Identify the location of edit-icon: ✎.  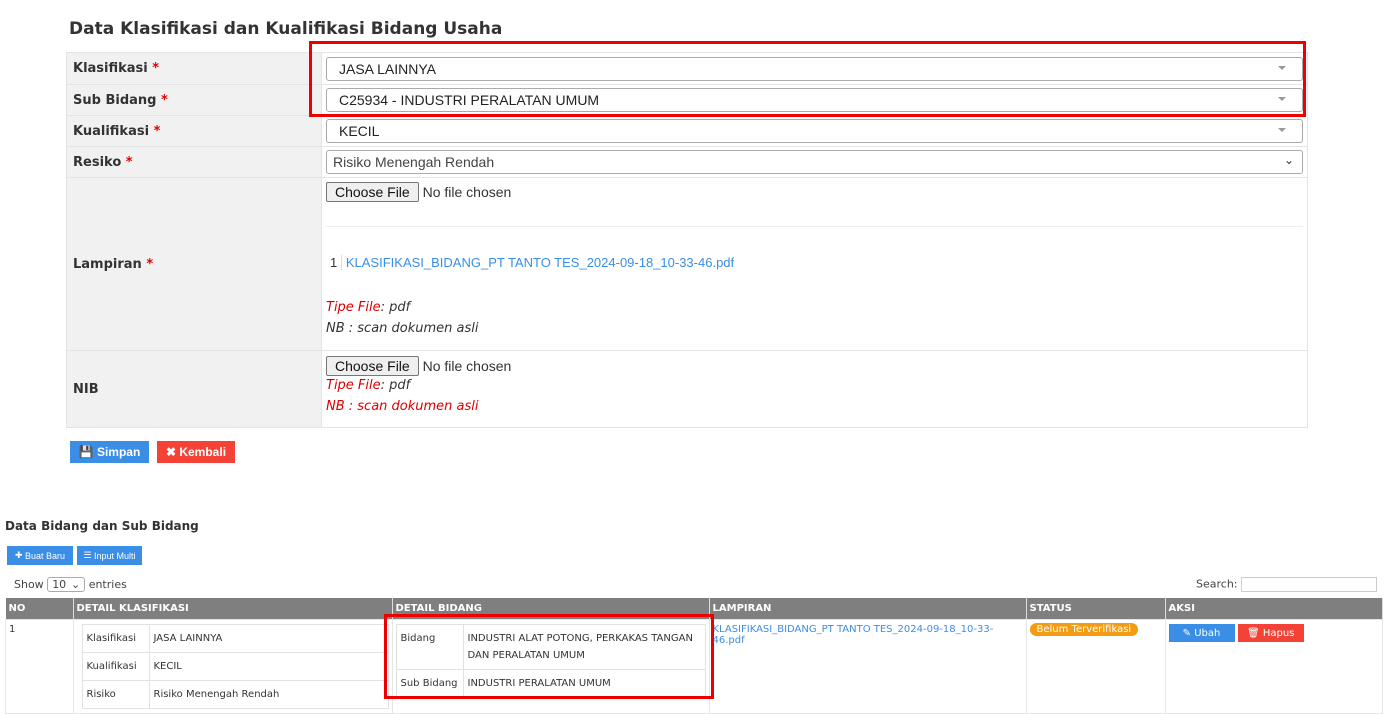
(1188, 633).